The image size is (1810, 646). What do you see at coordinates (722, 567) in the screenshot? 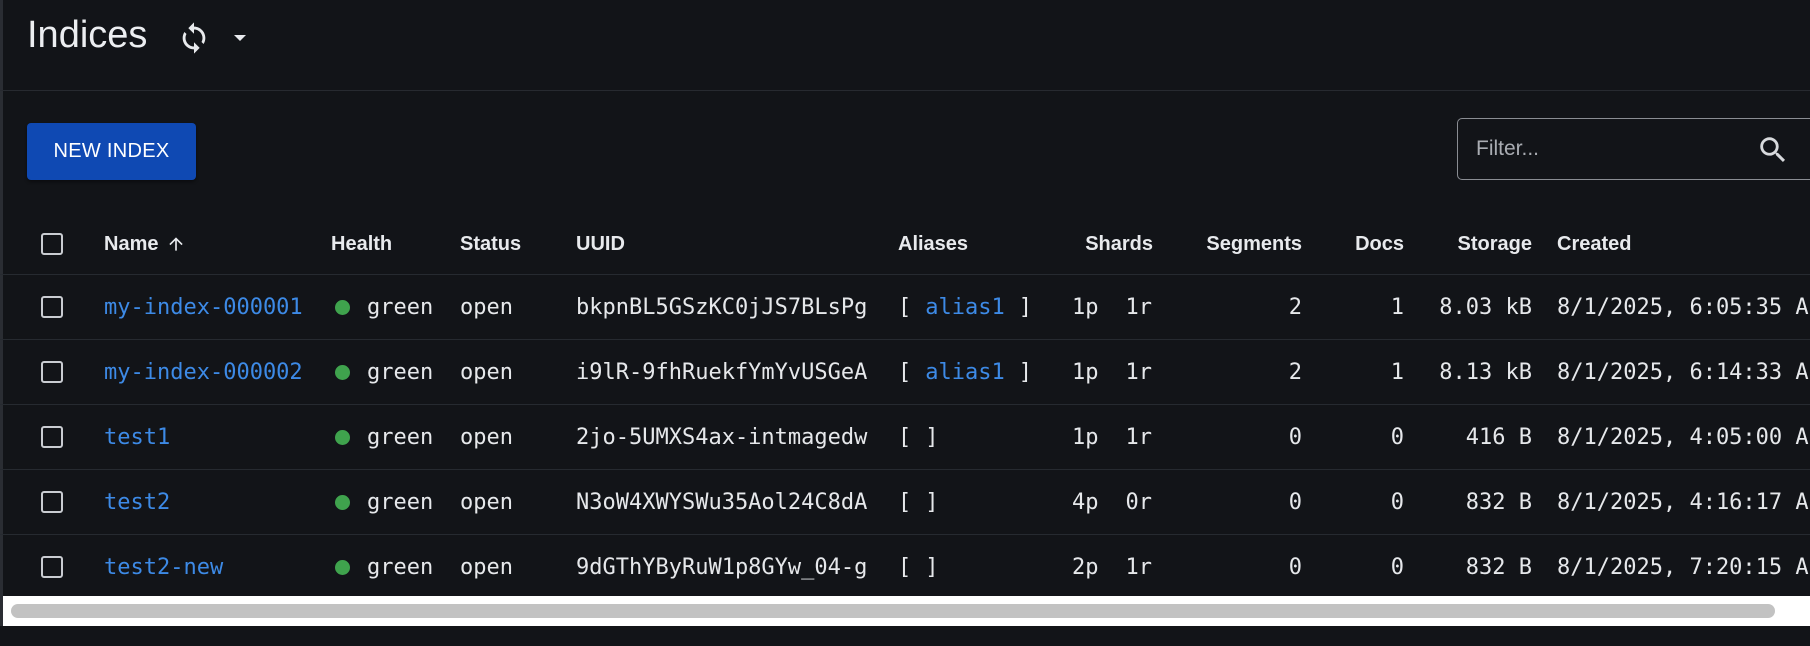
I see `uuid-cell: 9dGThYByRuW1p8GYw_04-g` at bounding box center [722, 567].